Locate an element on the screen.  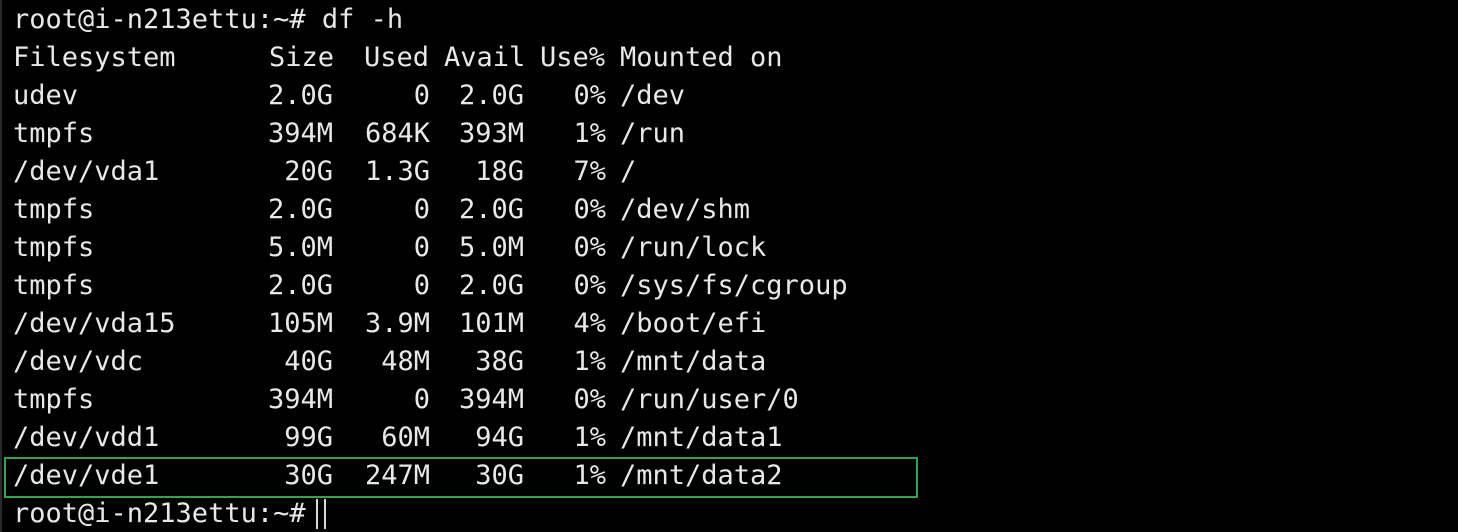
row-filesystem: /dev/vdd1 is located at coordinates (86, 437).